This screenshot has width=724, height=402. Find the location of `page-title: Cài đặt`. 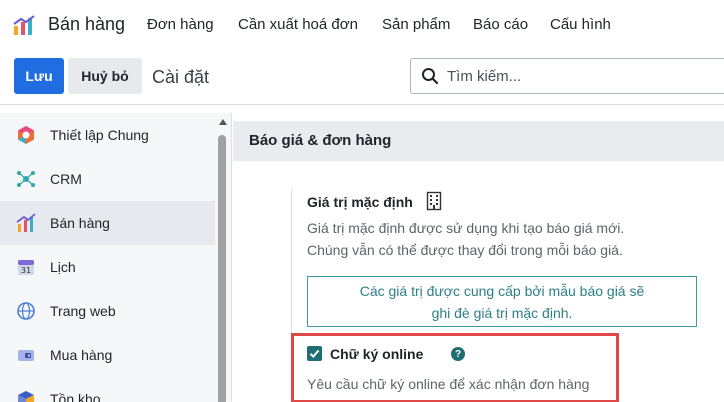

page-title: Cài đặt is located at coordinates (181, 77).